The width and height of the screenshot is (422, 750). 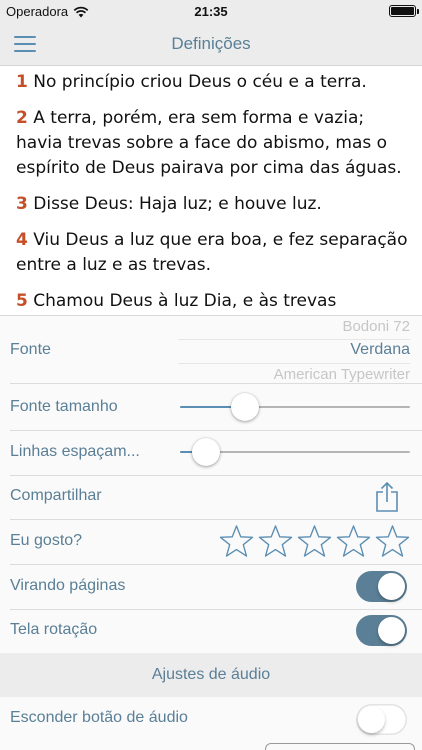 What do you see at coordinates (211, 587) in the screenshot?
I see `page-turn-row: Virando páginas` at bounding box center [211, 587].